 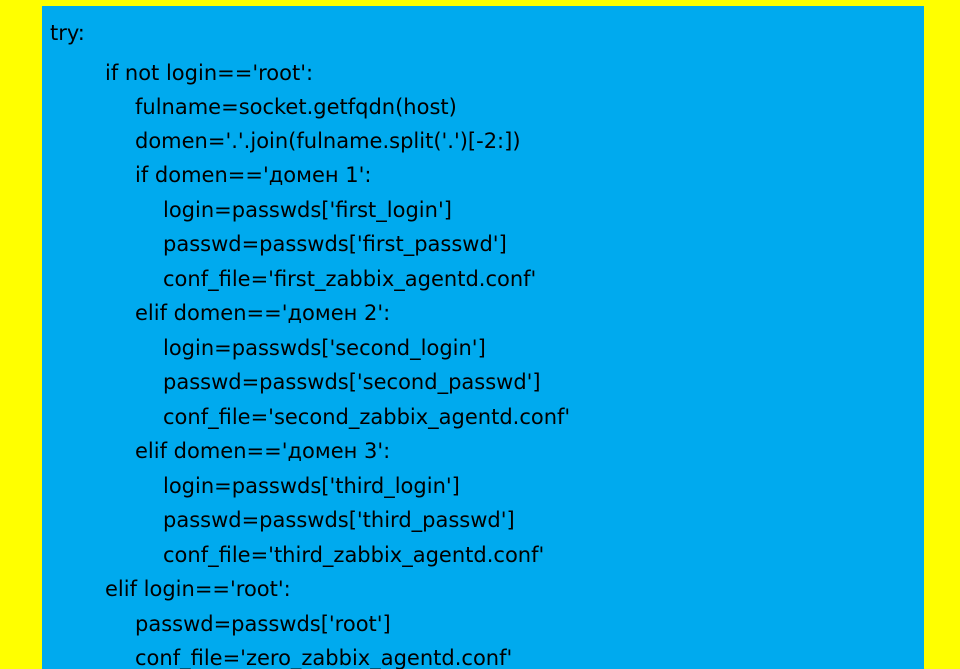 What do you see at coordinates (352, 382) in the screenshot?
I see `code-line-second-passwd: passwd=passwds['second_passwd']` at bounding box center [352, 382].